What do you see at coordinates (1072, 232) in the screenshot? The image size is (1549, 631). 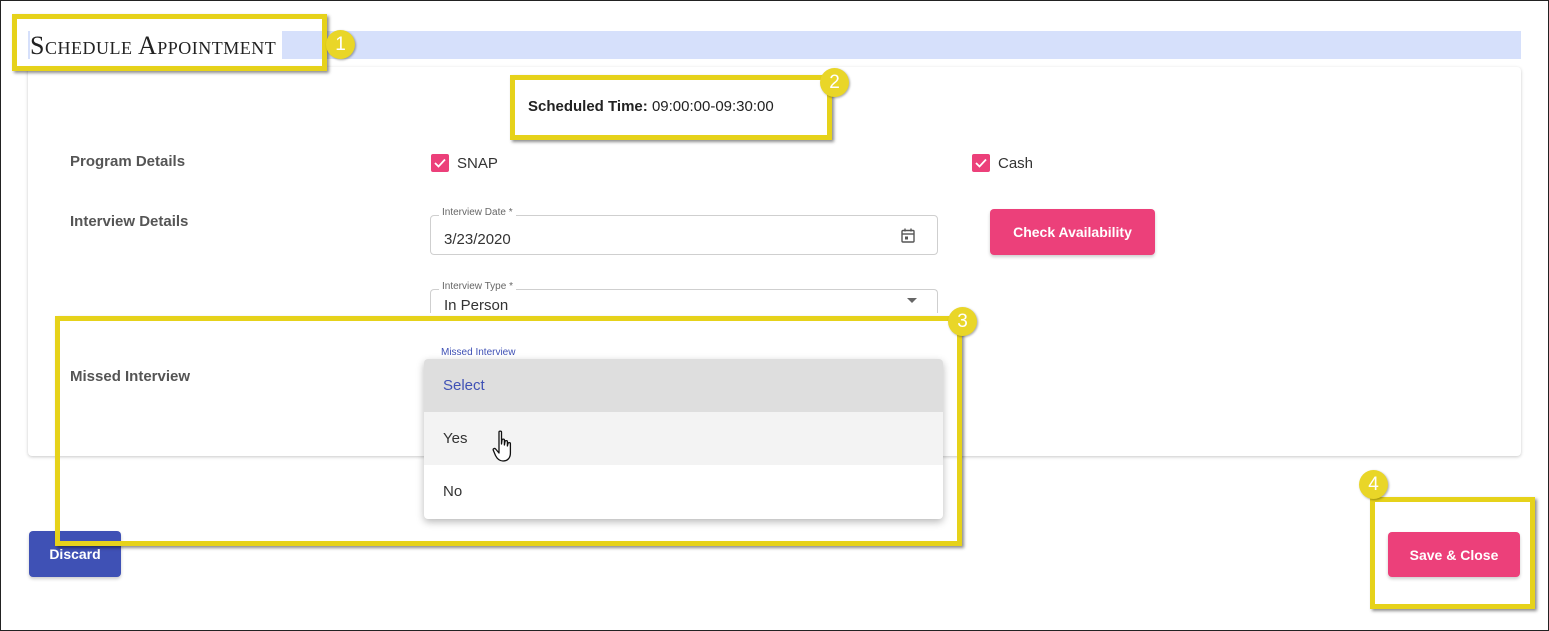 I see `check-availability-button: Check Availability` at bounding box center [1072, 232].